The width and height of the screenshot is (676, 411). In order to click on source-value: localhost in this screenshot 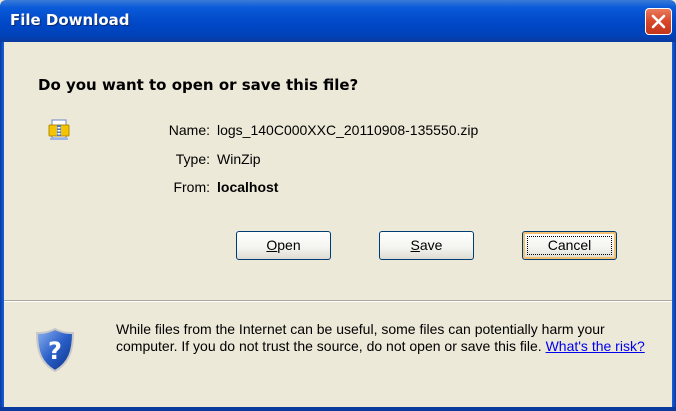, I will do `click(248, 187)`.